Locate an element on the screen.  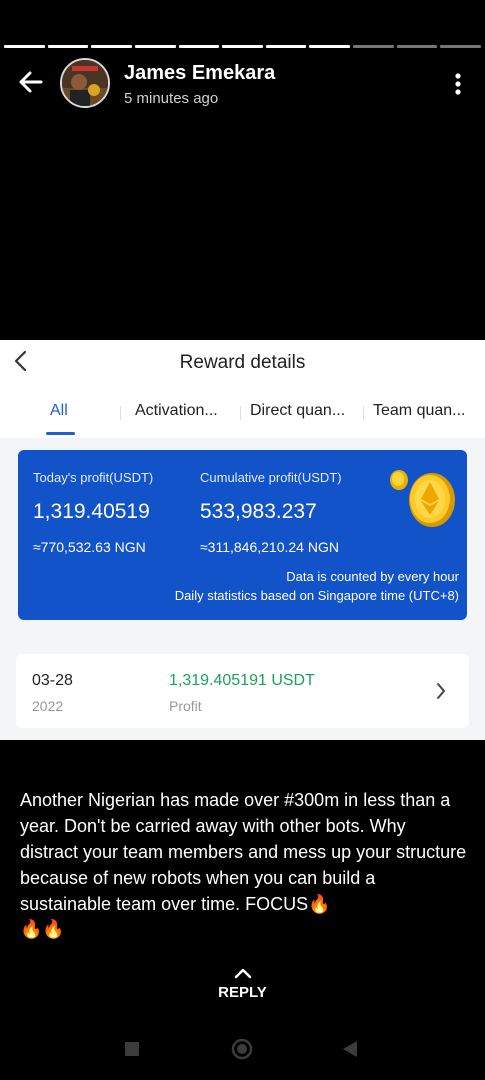
profit-record-row: 03-28 2022 1,319.405191 USDT Profit is located at coordinates (242, 691).